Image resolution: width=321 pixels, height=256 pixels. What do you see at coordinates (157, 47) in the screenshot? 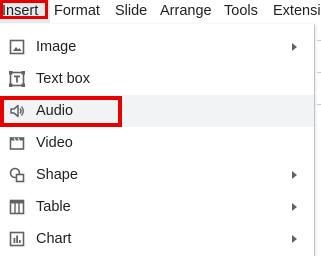
I see `menu-item-image: Image` at bounding box center [157, 47].